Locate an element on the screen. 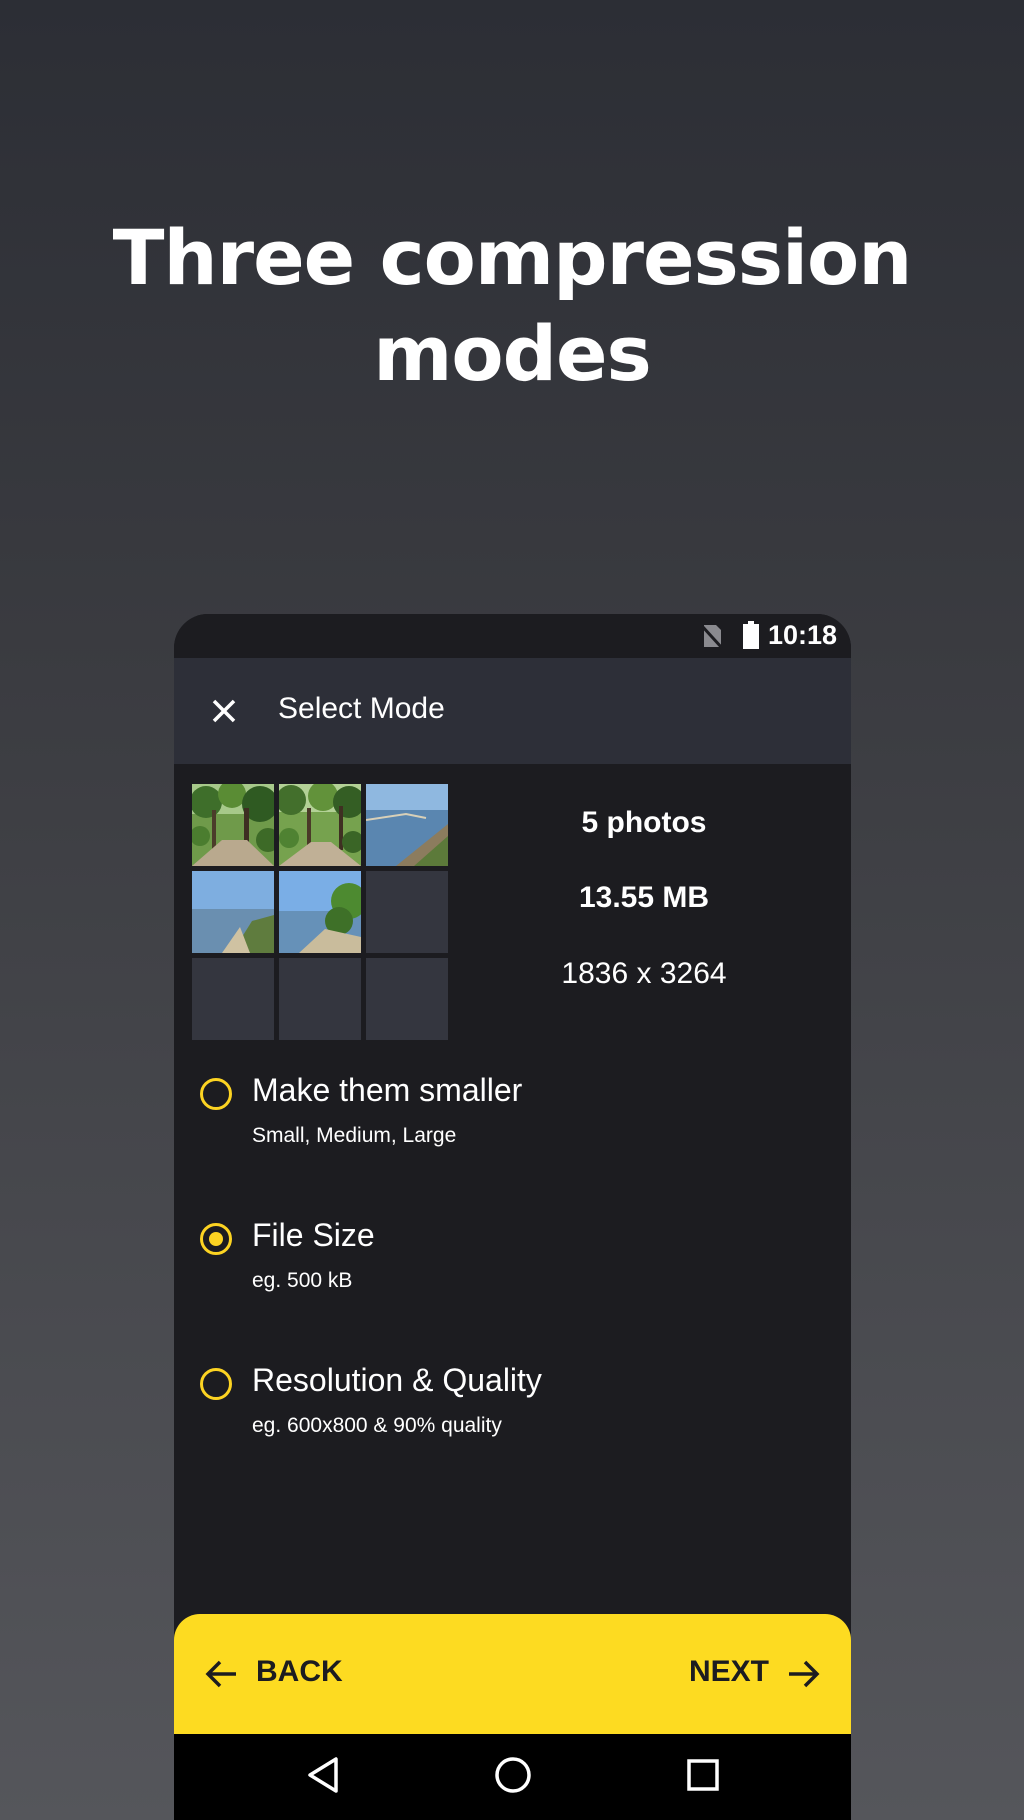 The image size is (1024, 1820). thumbnail-grid is located at coordinates (321, 912).